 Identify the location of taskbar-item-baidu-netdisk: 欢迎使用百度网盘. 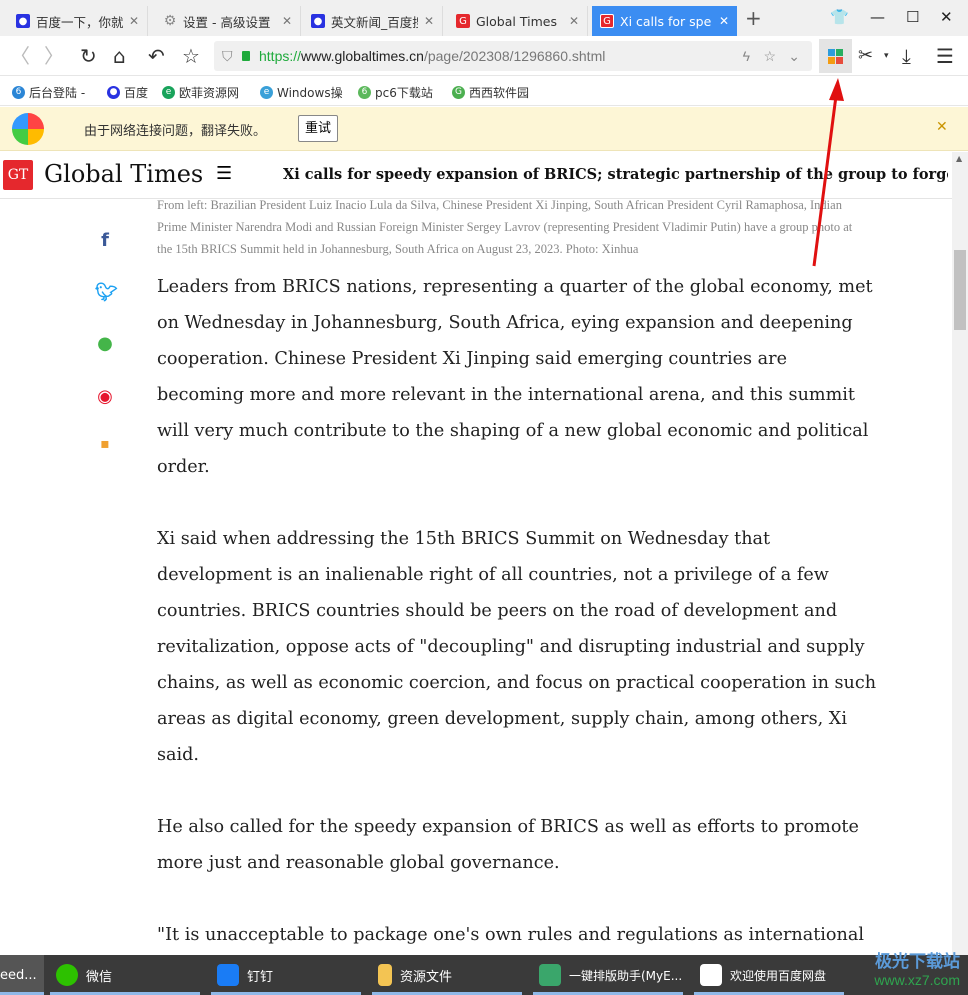
(769, 975).